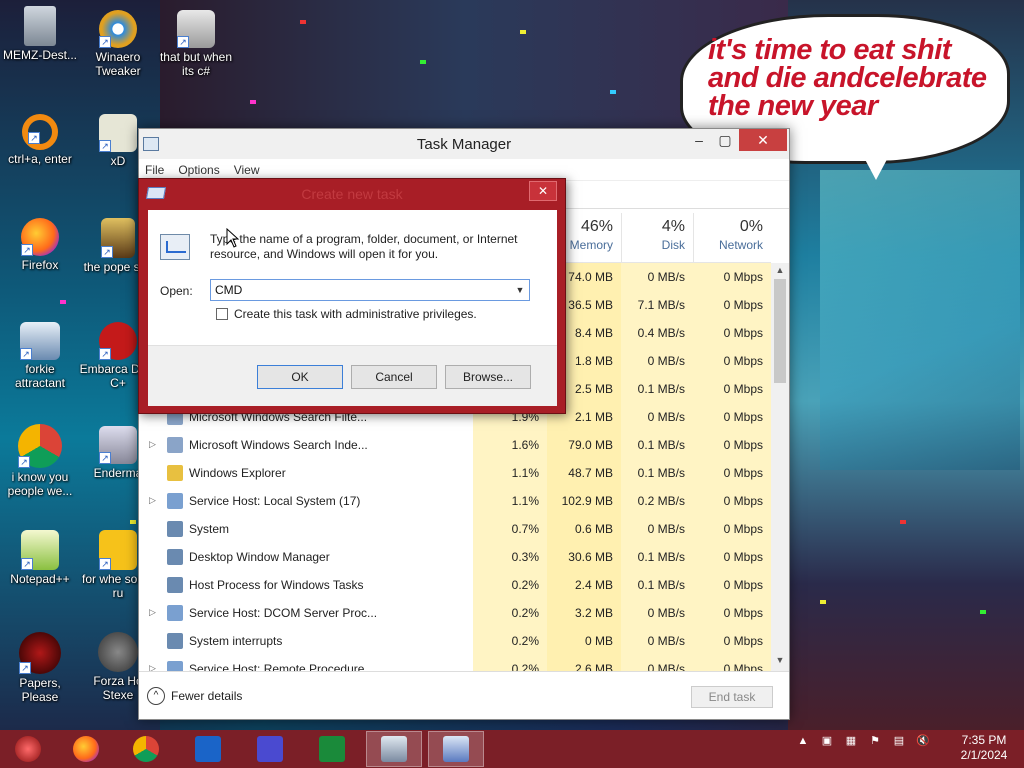  What do you see at coordinates (657, 238) in the screenshot?
I see `column-header-disk: 4% Disk` at bounding box center [657, 238].